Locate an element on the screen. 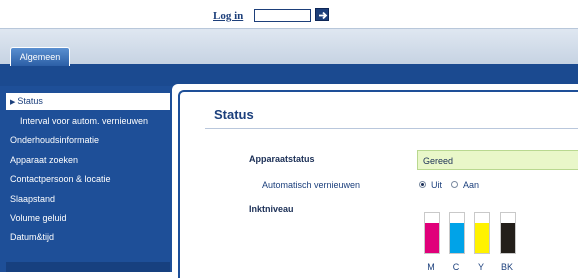 Image resolution: width=578 pixels, height=278 pixels. login-link: Log in is located at coordinates (228, 16).